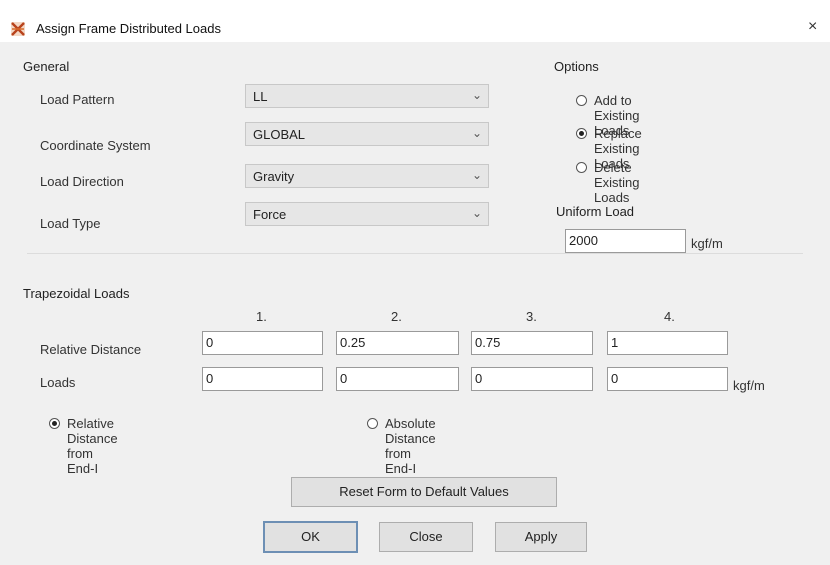  What do you see at coordinates (576, 66) in the screenshot?
I see `options-group-title: Options` at bounding box center [576, 66].